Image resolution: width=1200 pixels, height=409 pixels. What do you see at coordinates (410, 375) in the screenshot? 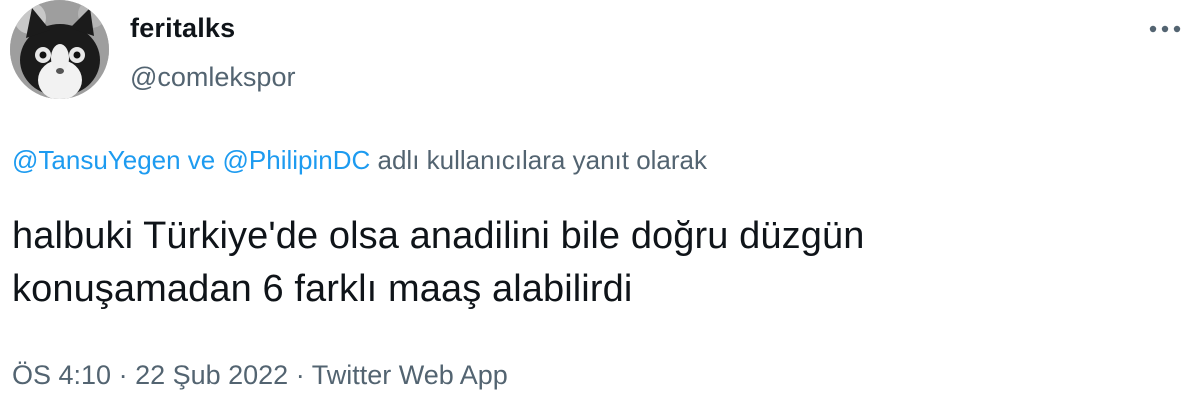
I see `tweet-source-link: Twitter Web App` at bounding box center [410, 375].